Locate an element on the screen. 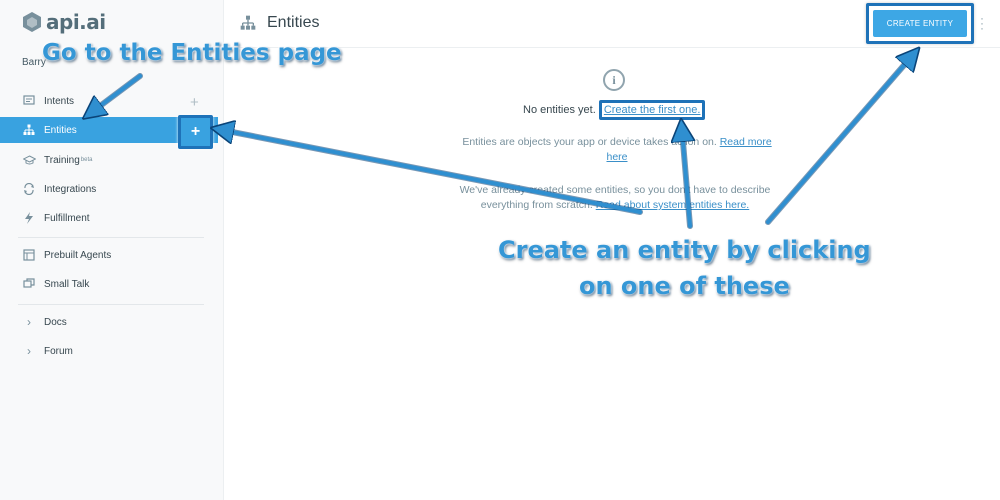 This screenshot has width=1000, height=500. sidebar-item-label: Docs is located at coordinates (55, 322).